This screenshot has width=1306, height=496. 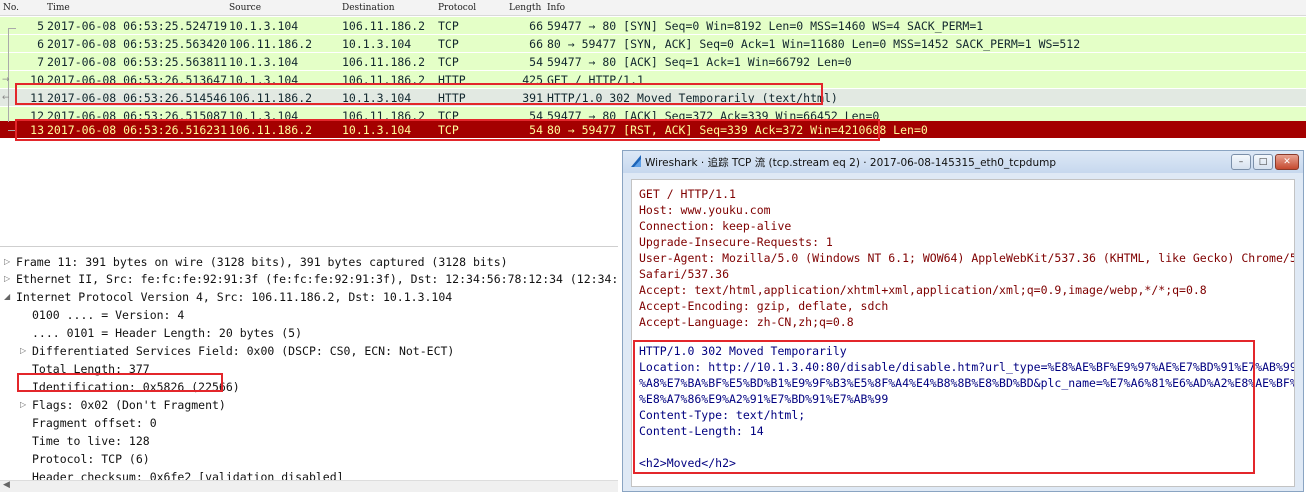 What do you see at coordinates (40, 62) in the screenshot?
I see `cell-no: 7` at bounding box center [40, 62].